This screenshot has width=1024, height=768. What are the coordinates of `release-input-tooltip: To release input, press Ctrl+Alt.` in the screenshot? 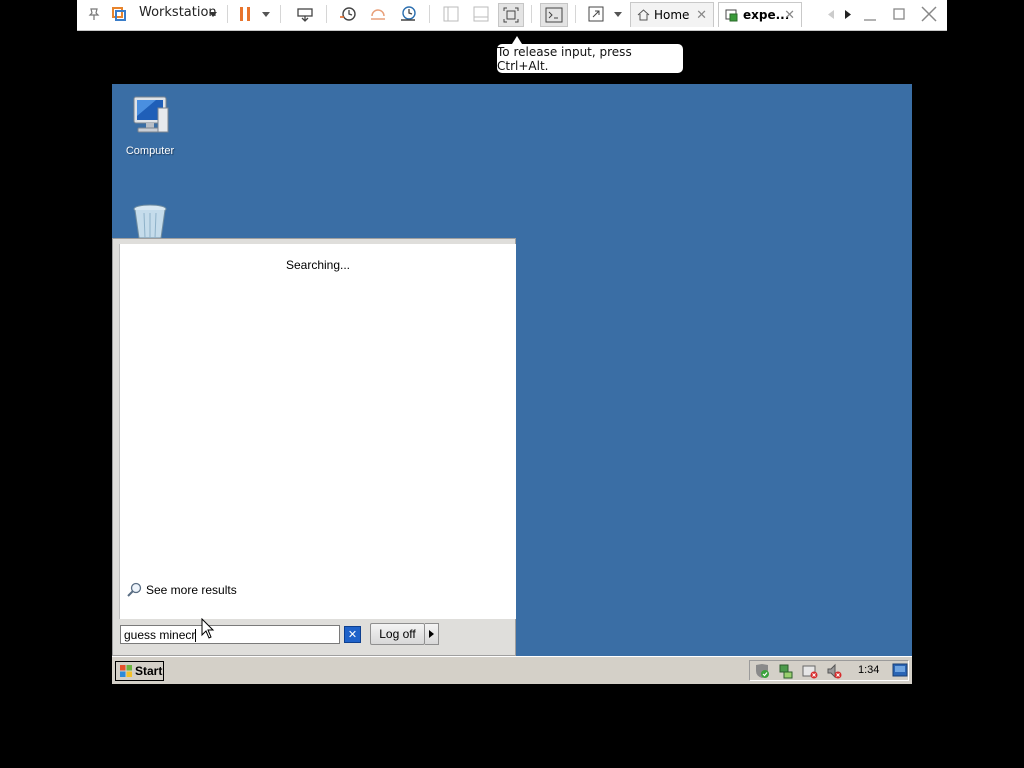 It's located at (590, 58).